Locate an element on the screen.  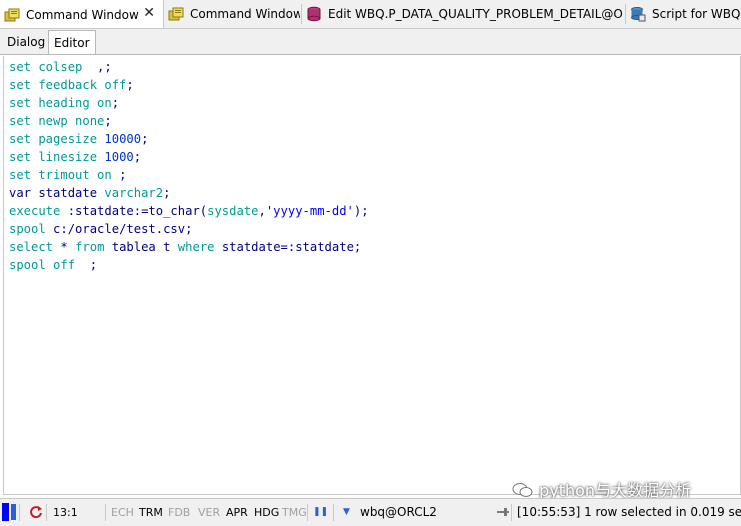
code-line: var statdate varchar2; is located at coordinates (189, 193).